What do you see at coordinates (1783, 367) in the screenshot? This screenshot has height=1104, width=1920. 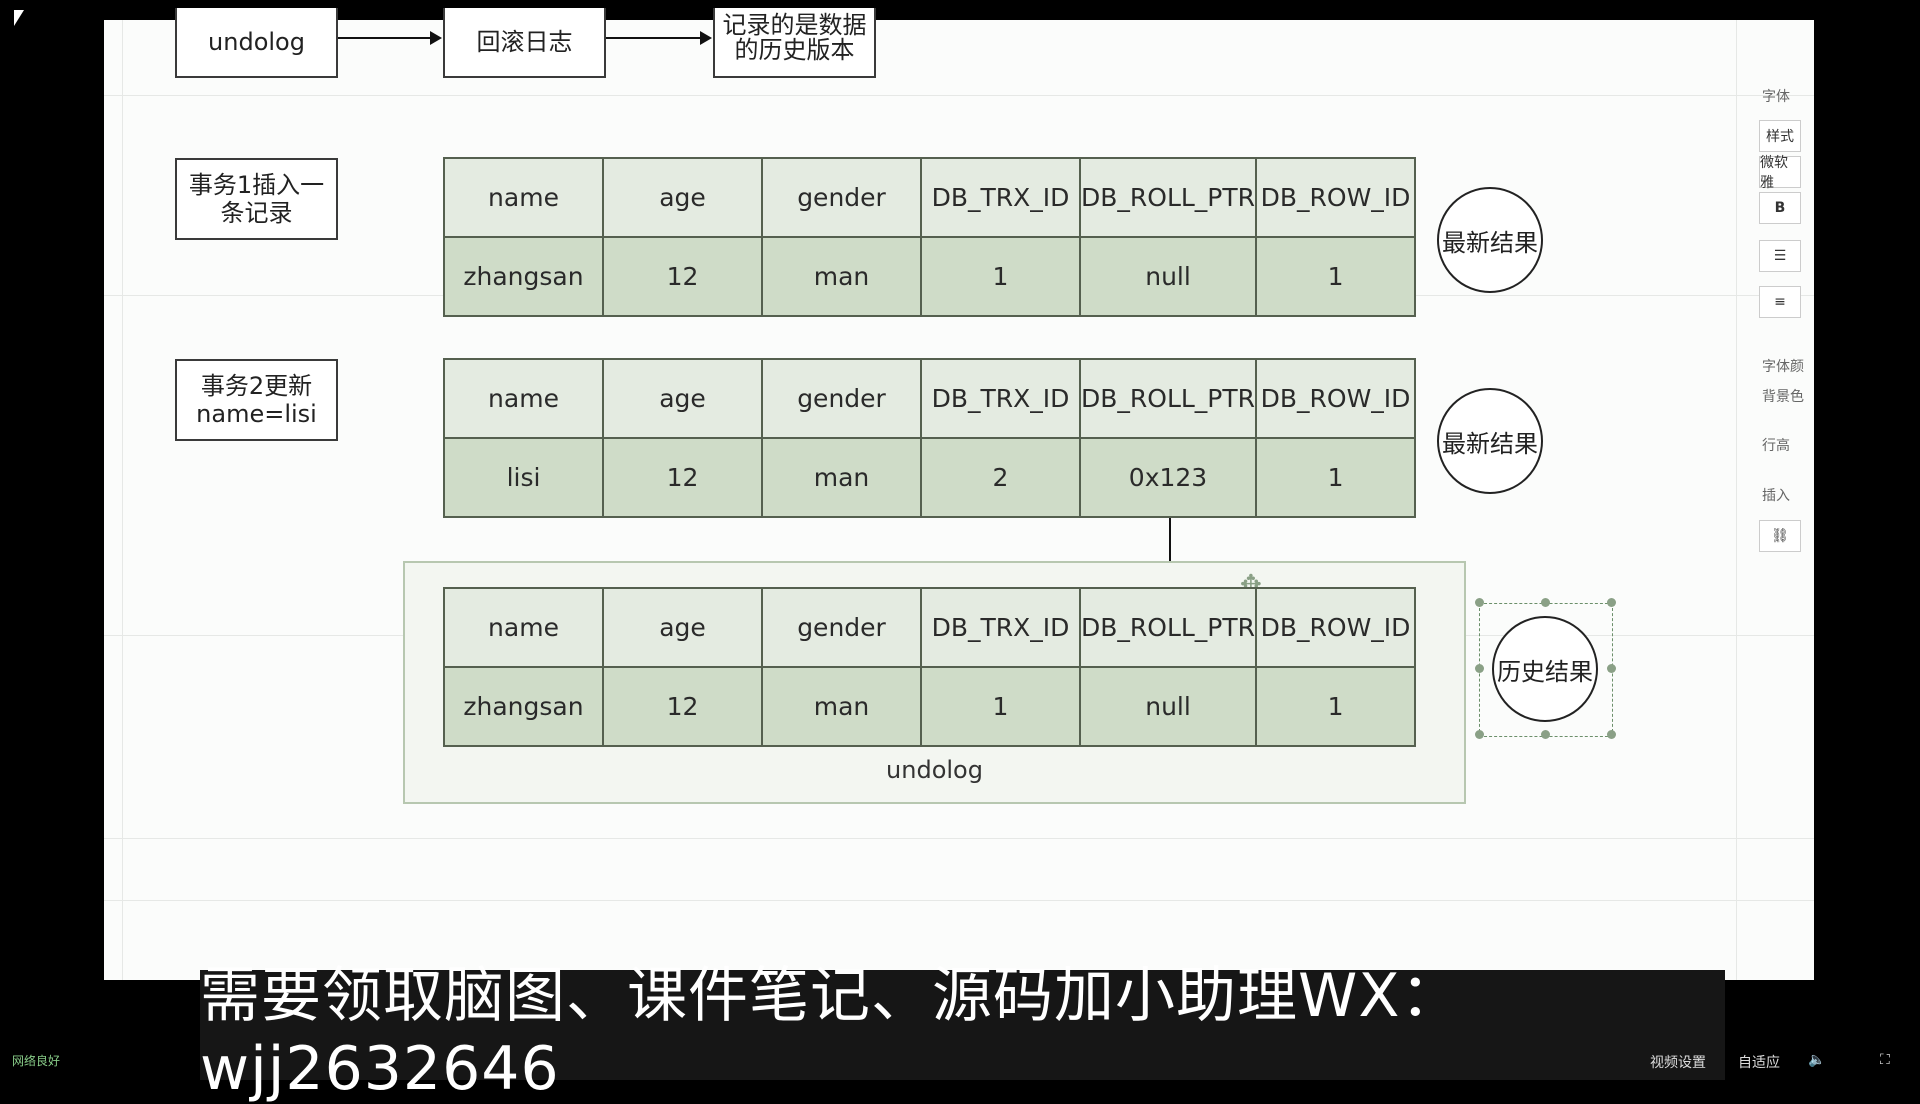 I see `font-color-label: 字体颜` at bounding box center [1783, 367].